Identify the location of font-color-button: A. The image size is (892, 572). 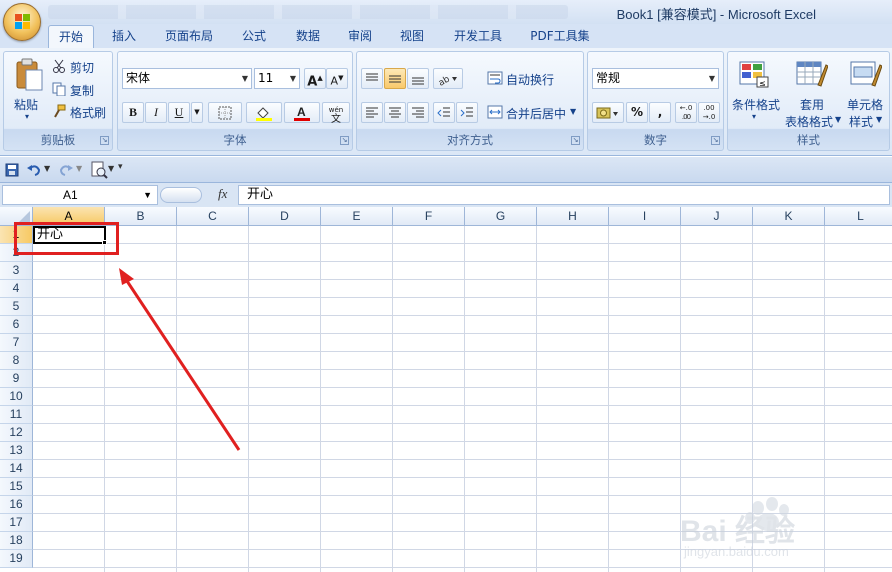
(302, 112).